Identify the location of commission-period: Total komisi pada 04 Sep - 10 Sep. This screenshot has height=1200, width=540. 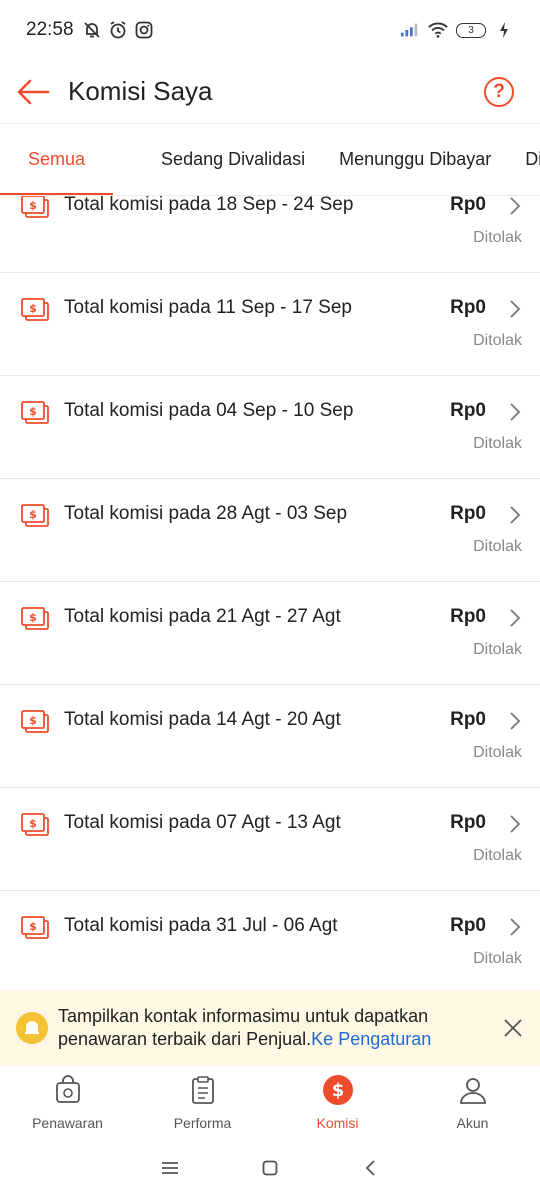
(209, 410).